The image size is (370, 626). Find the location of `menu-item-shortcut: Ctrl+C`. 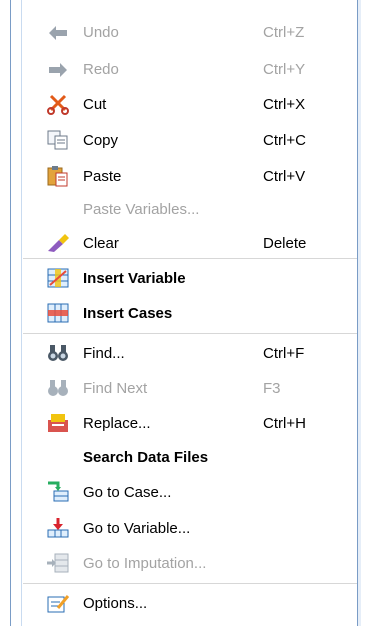

menu-item-shortcut: Ctrl+C is located at coordinates (284, 140).